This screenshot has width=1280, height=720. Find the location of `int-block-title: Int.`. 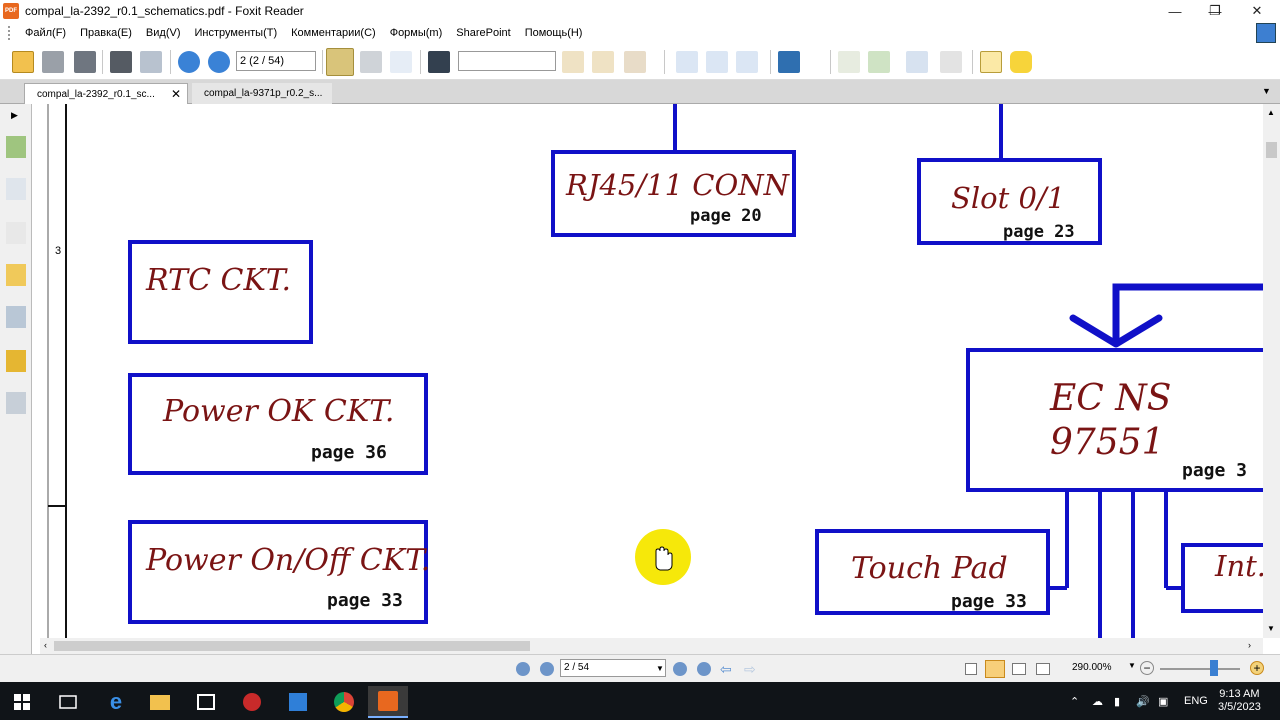

int-block-title: Int. is located at coordinates (1238, 566).